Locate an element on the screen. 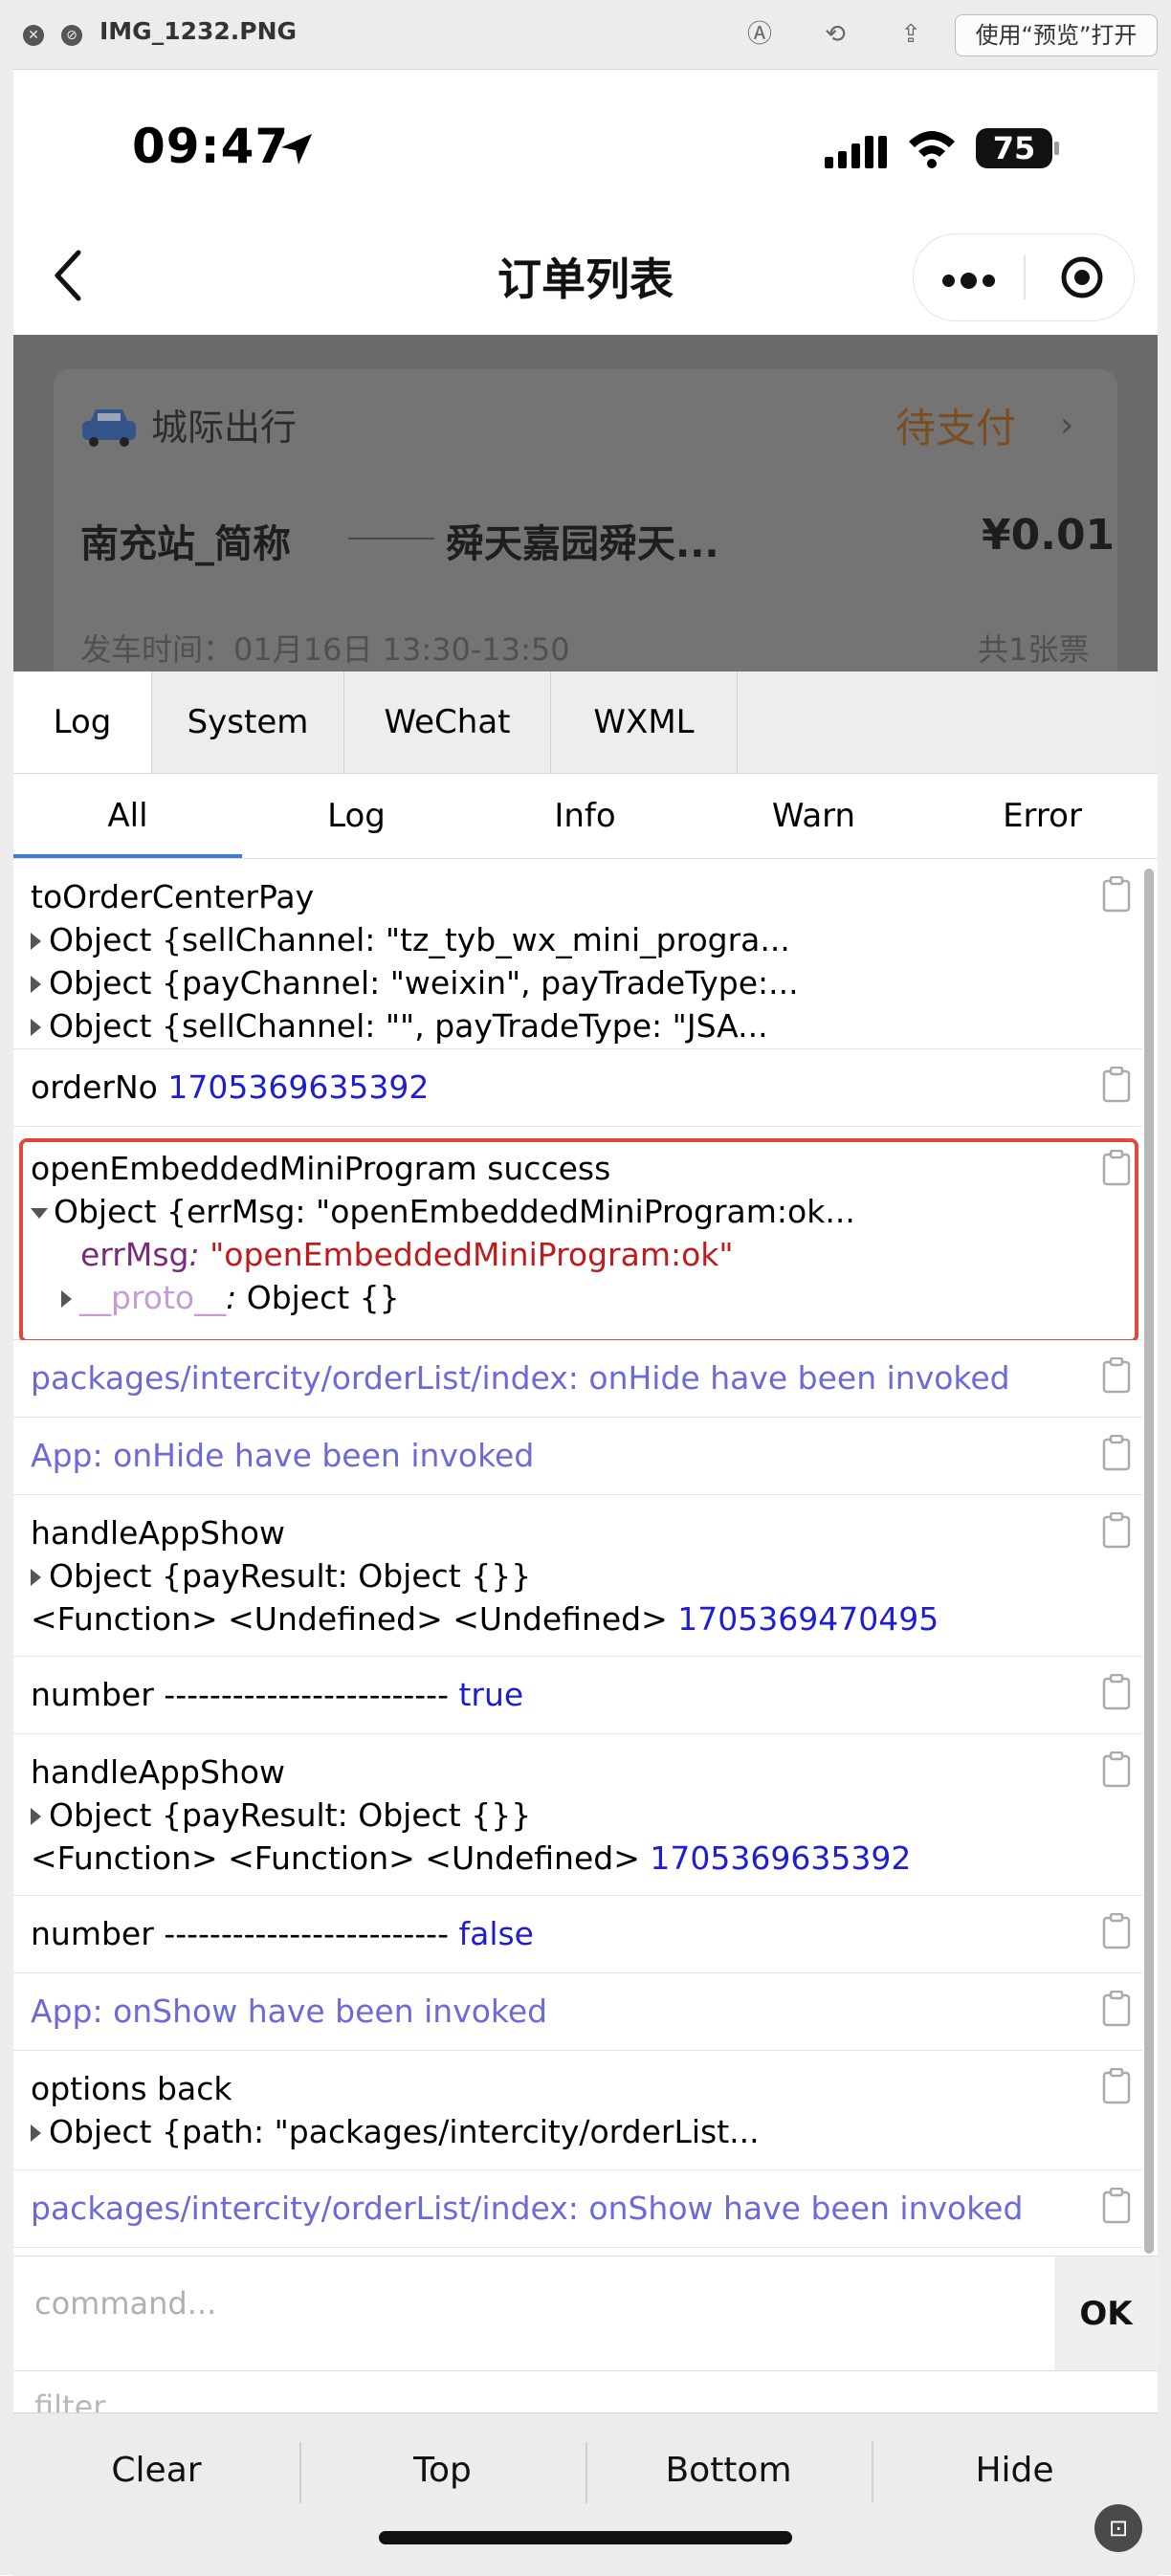  close-miniprogram-icon is located at coordinates (1082, 277).